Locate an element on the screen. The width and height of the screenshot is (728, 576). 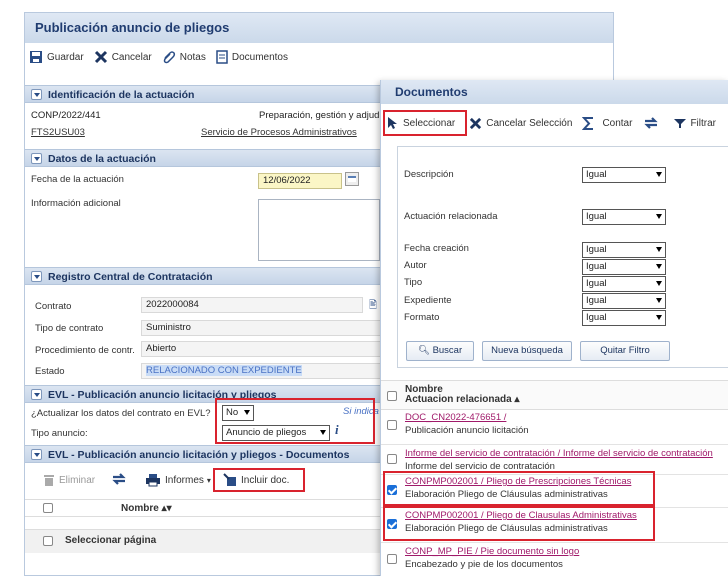
column-nombre: Nombre ▴▾ is located at coordinates (146, 508).